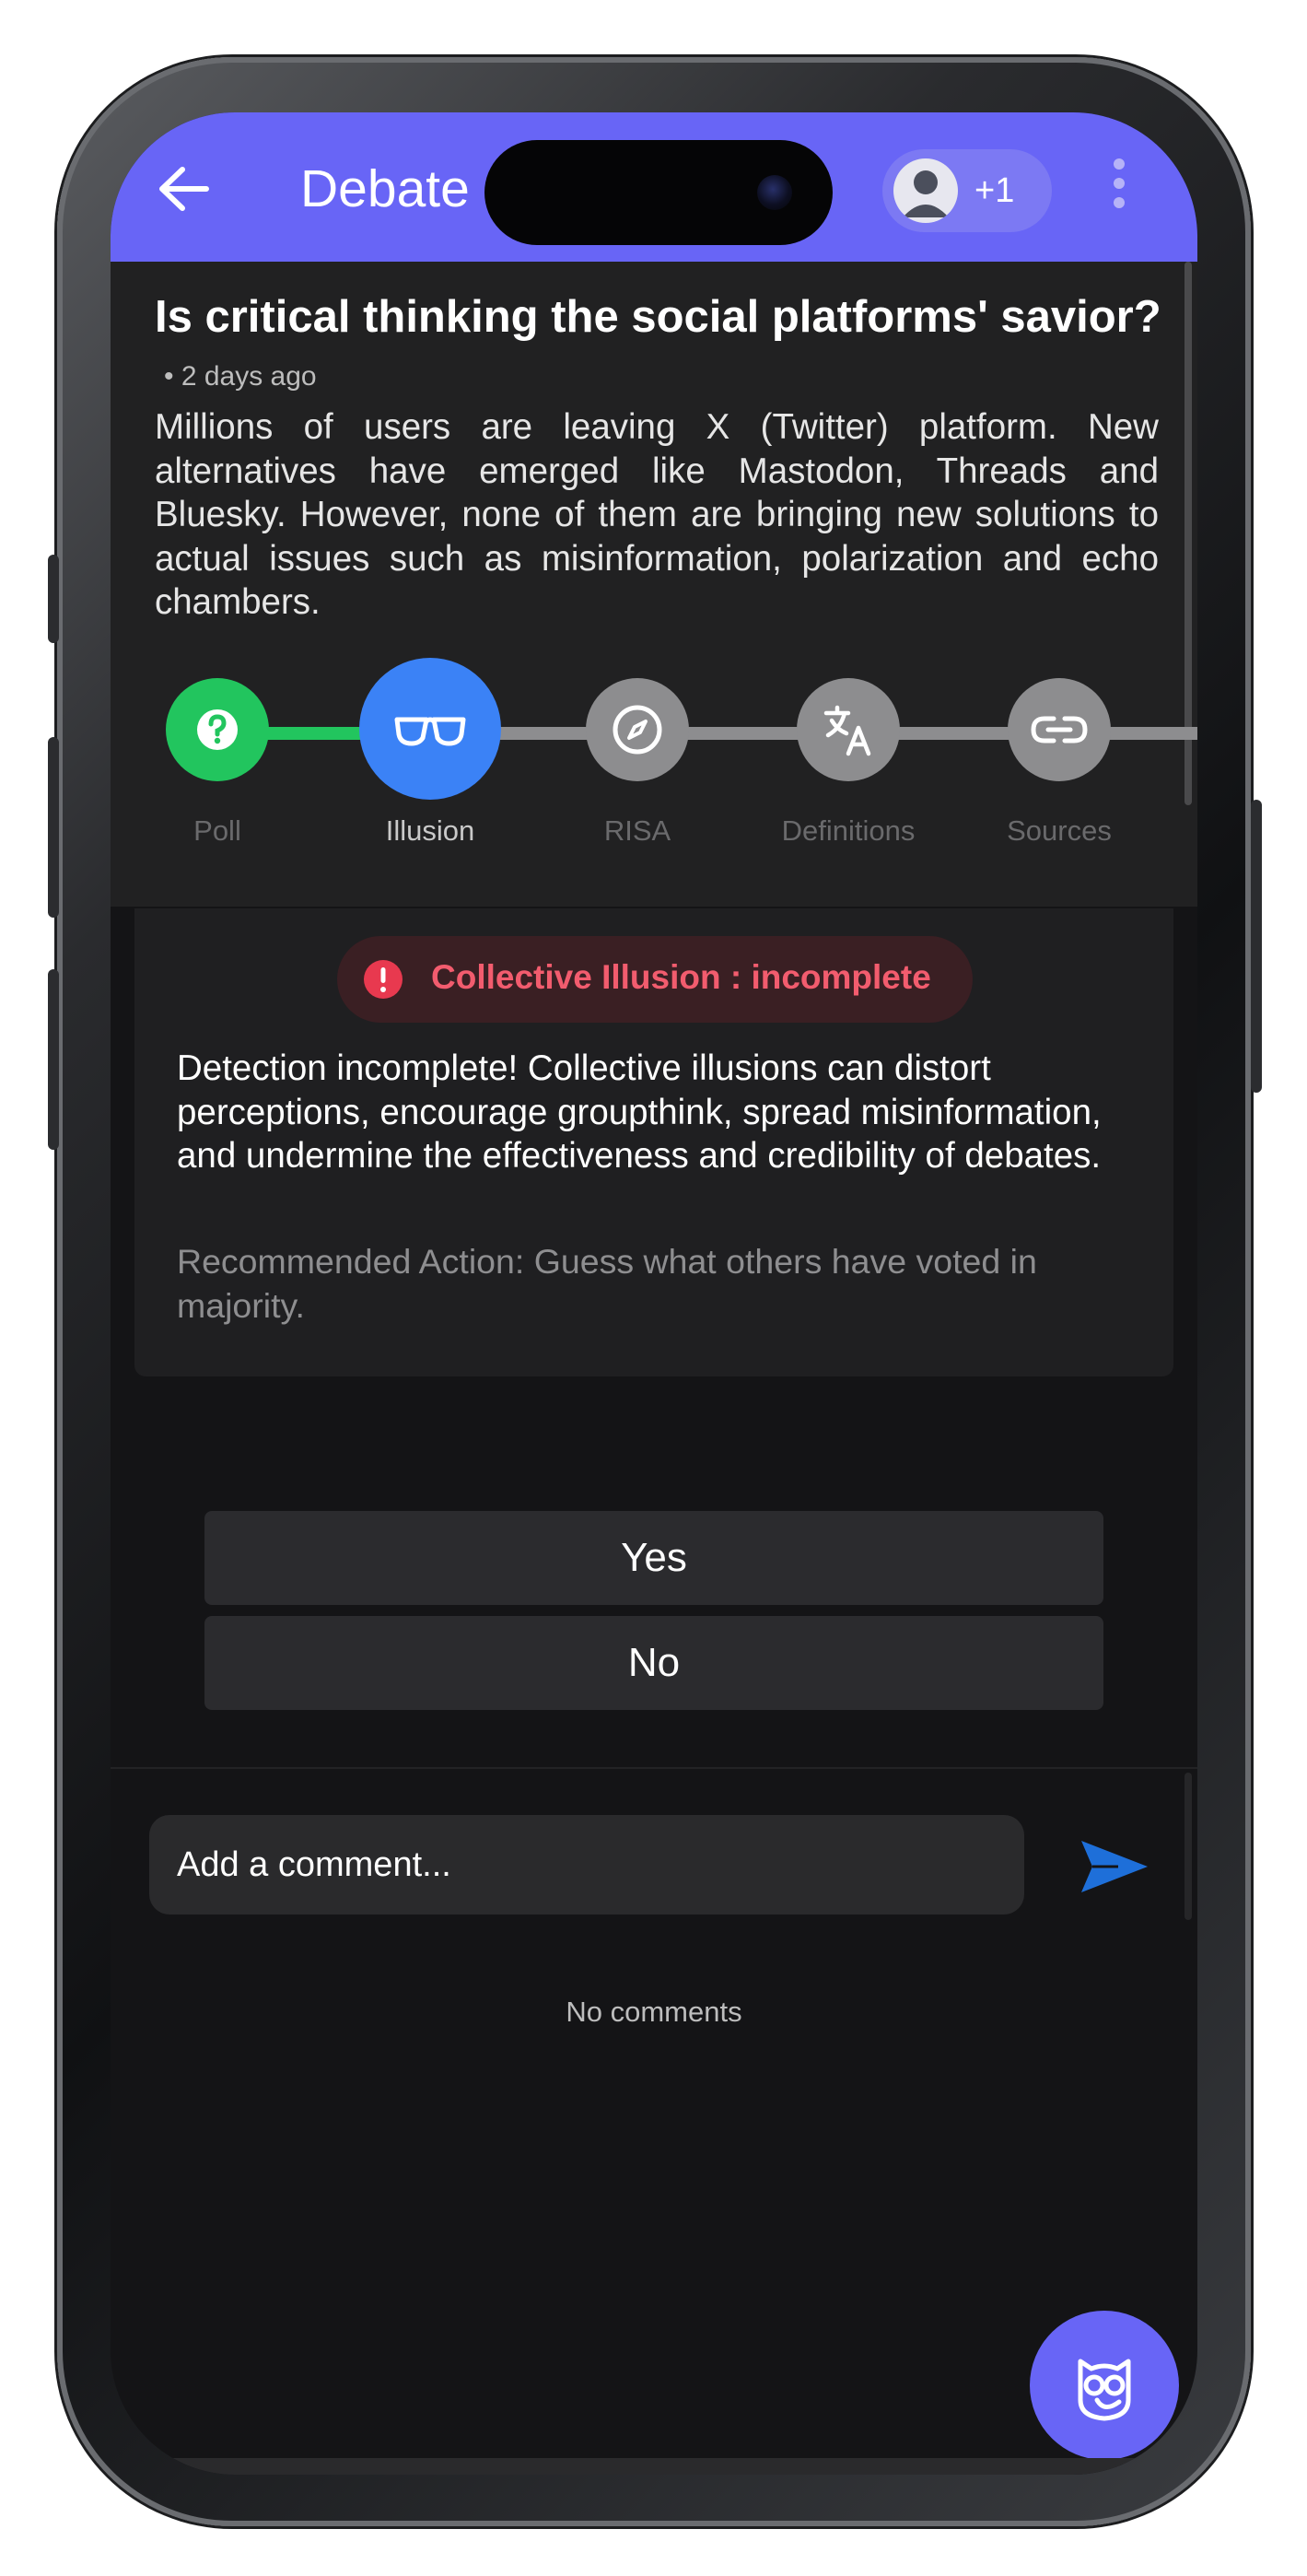  I want to click on translate-icon, so click(847, 731).